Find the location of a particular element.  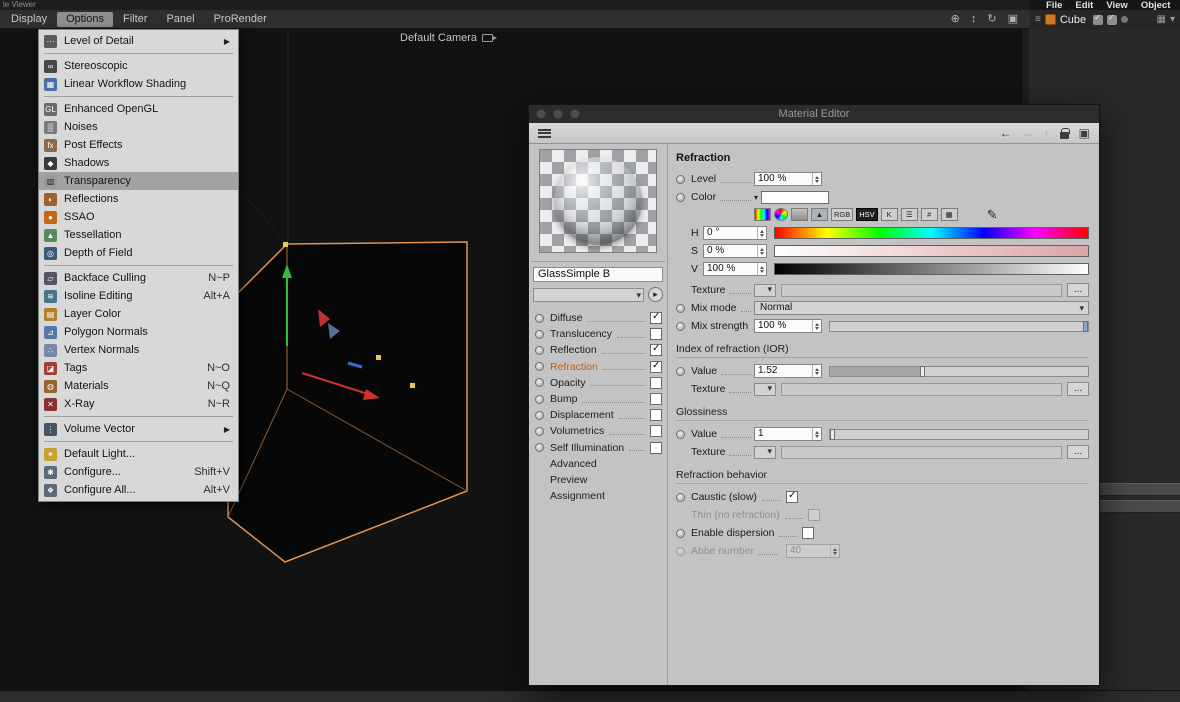

object-name: Cube is located at coordinates (1073, 20).